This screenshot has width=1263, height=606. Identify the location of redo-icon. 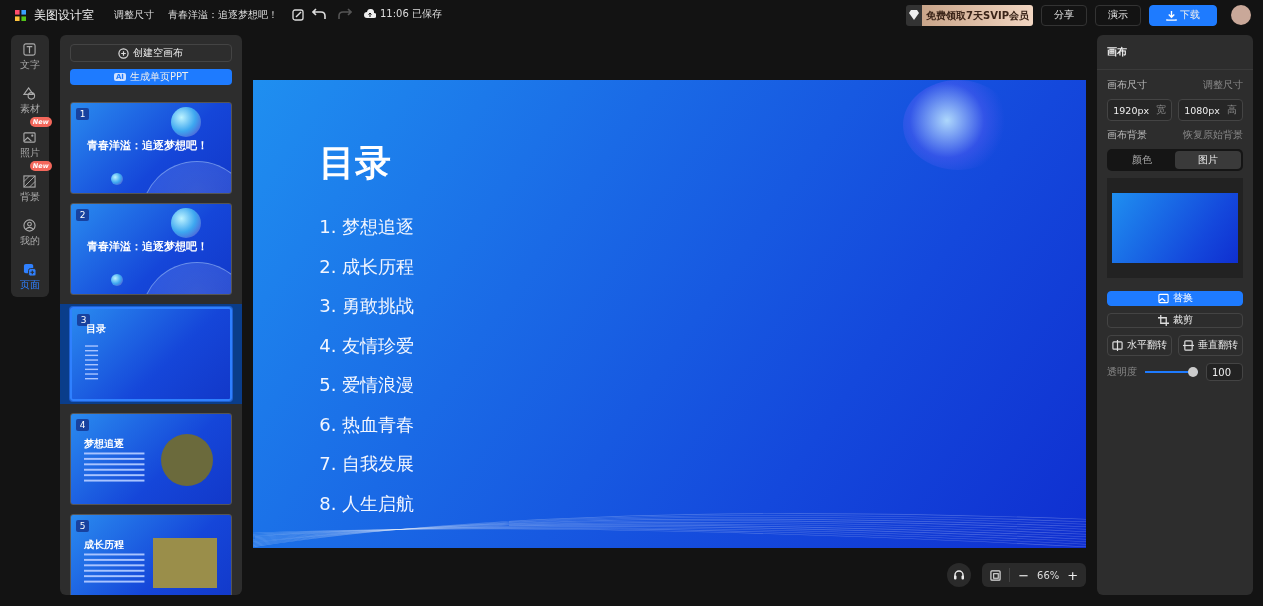
(345, 14).